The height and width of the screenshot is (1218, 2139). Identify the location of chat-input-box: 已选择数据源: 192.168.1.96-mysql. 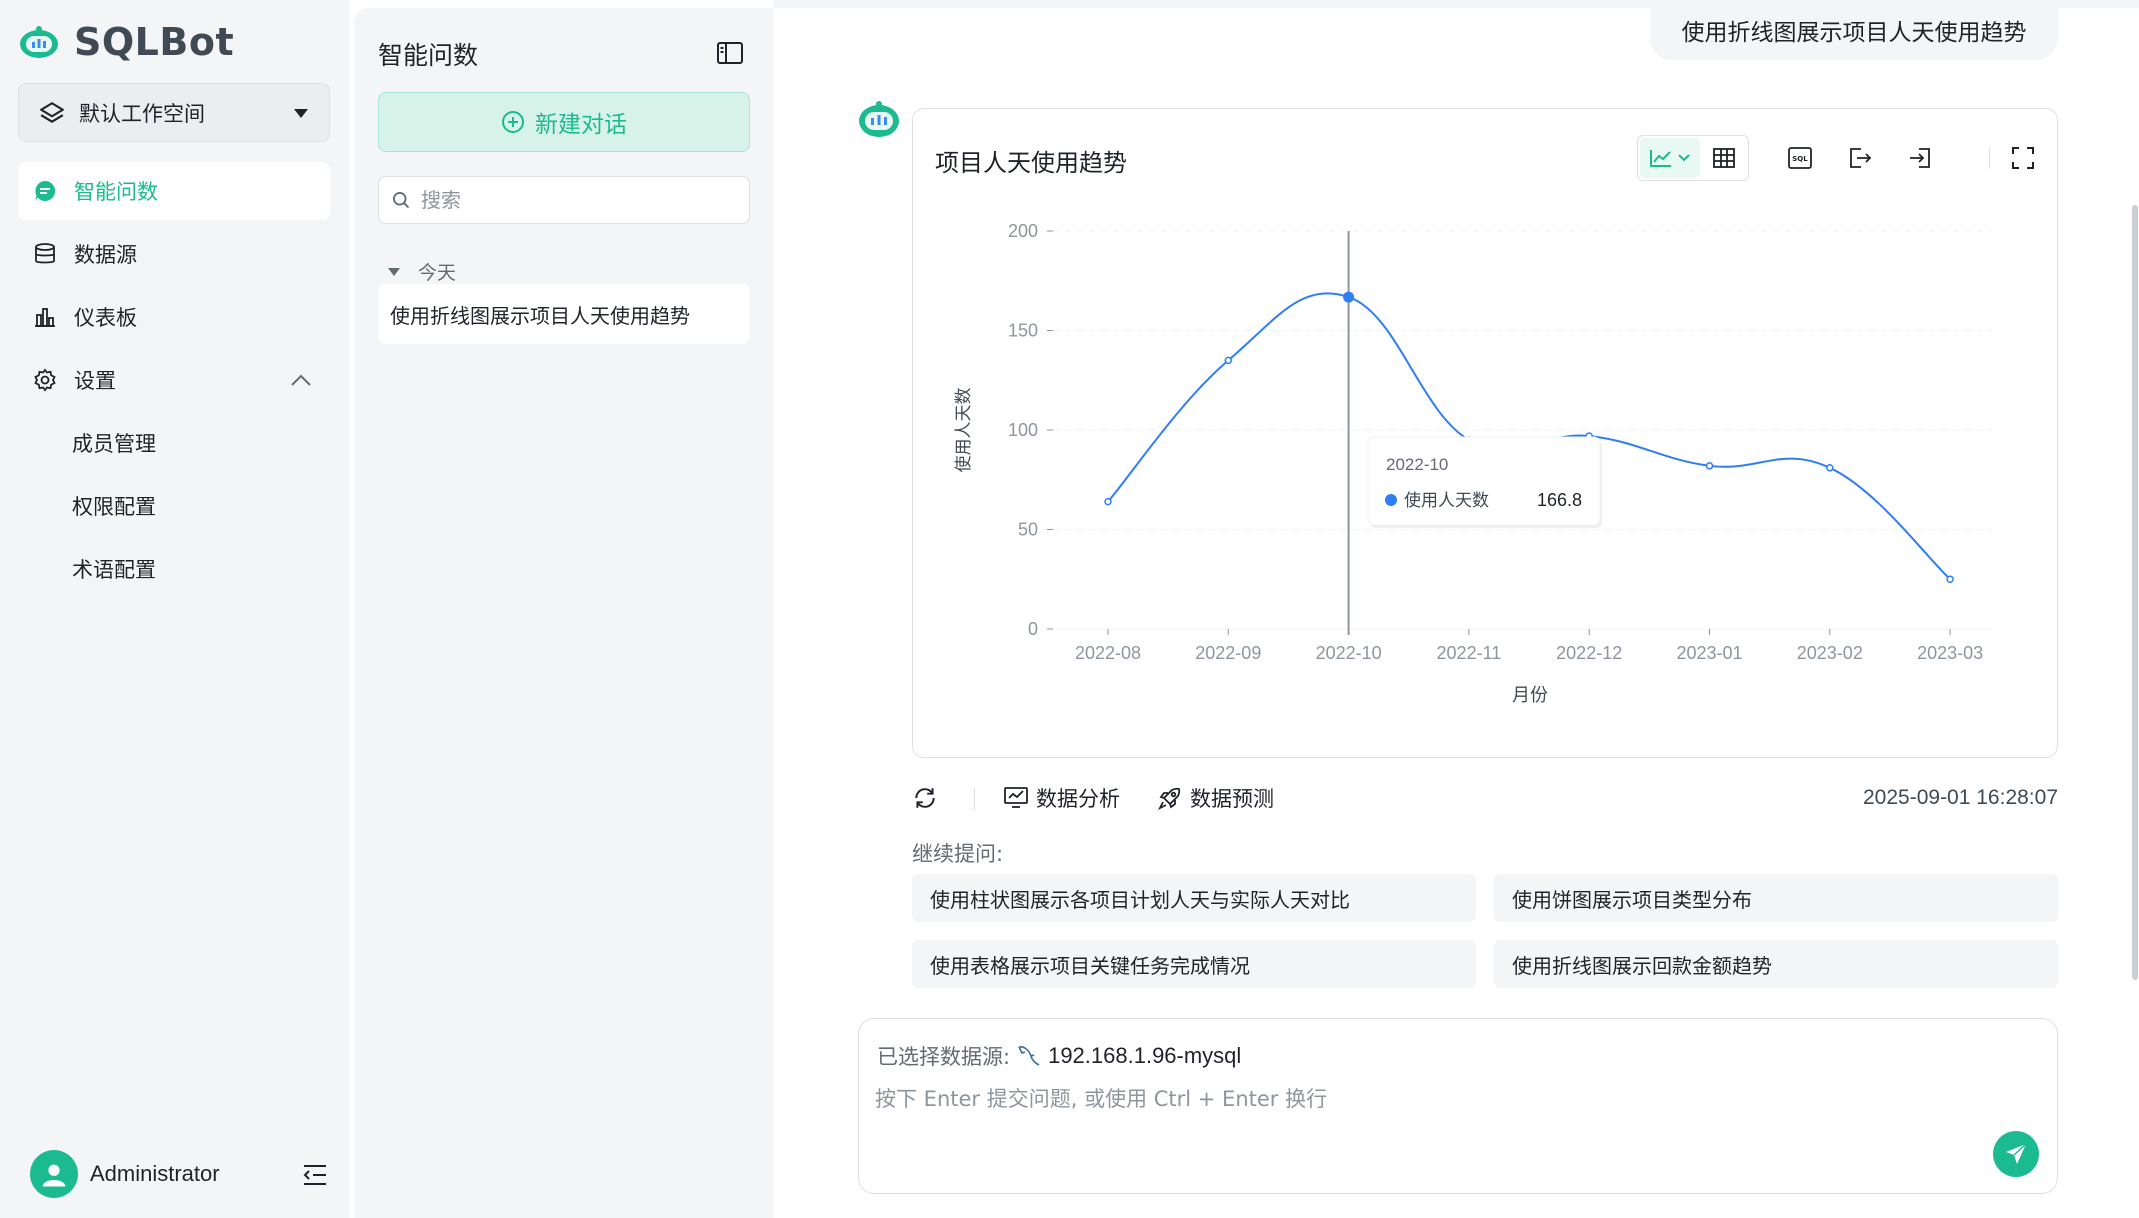
(1458, 1106).